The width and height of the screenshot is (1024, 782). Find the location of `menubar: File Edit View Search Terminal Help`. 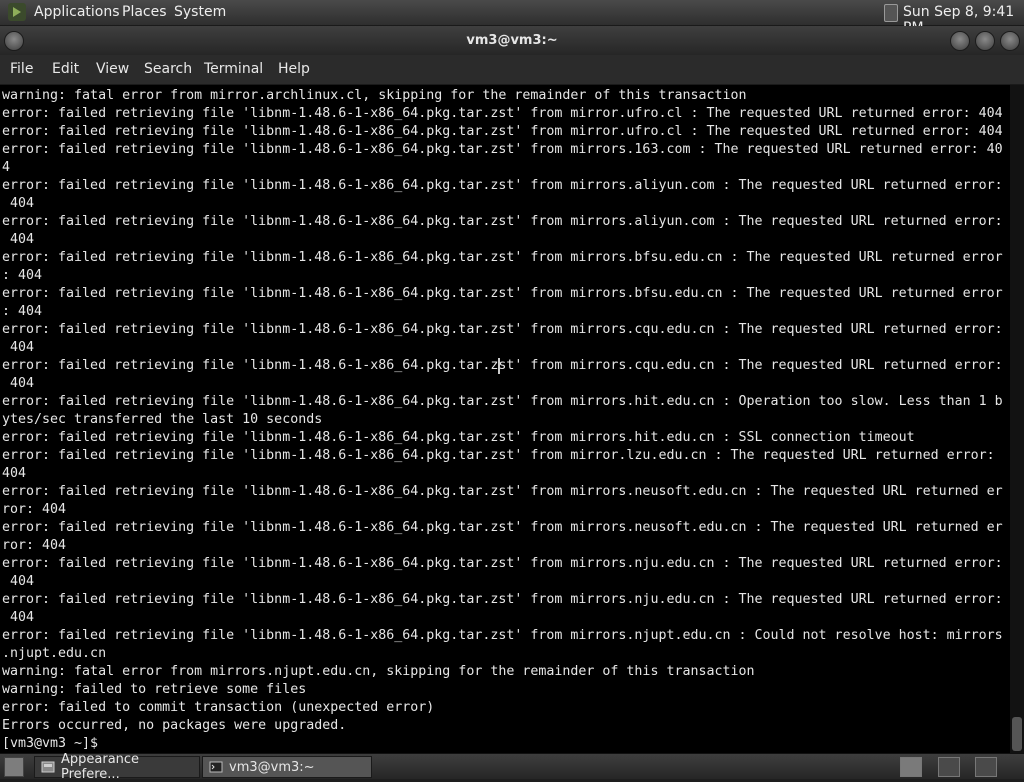

menubar: File Edit View Search Terminal Help is located at coordinates (512, 70).